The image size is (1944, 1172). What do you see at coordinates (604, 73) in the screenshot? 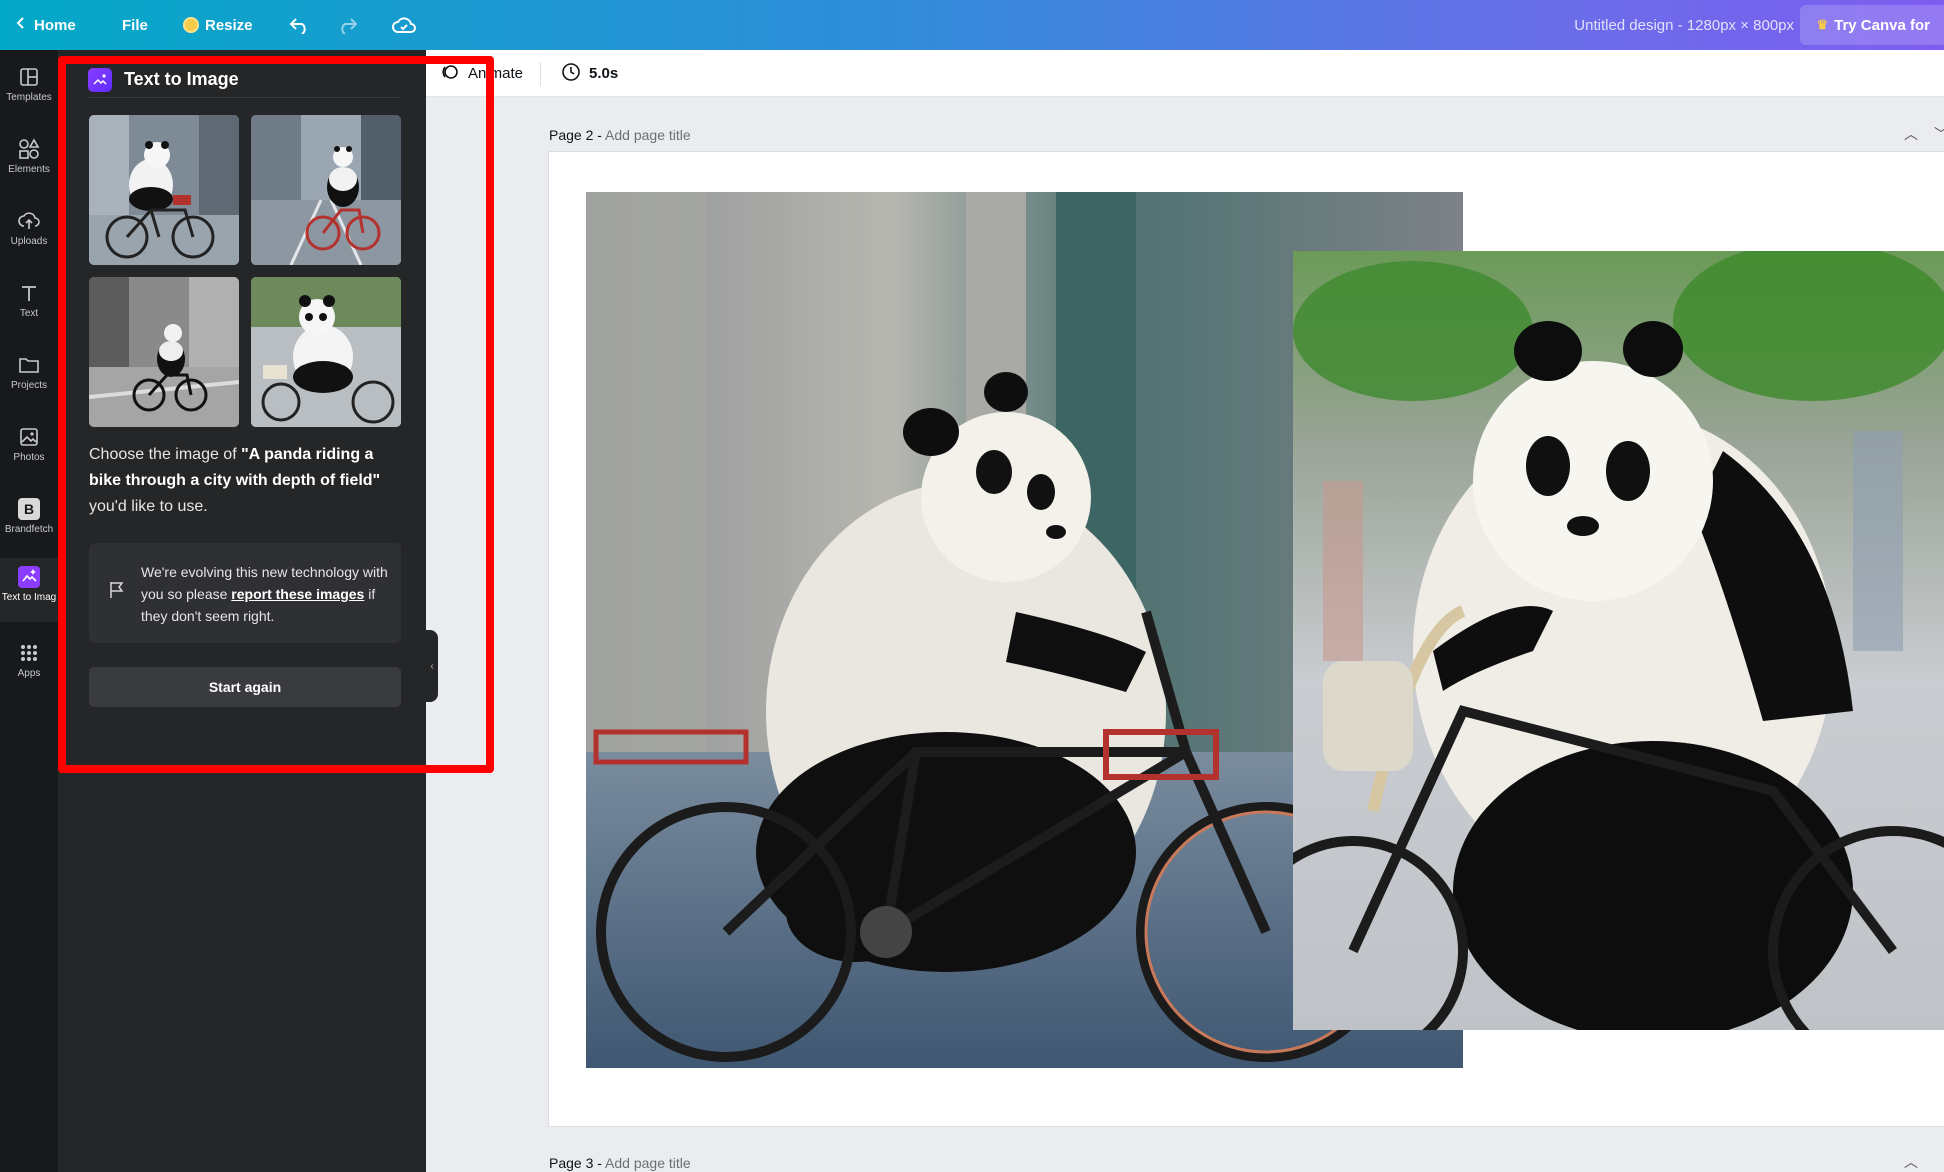
I see `duration-label: 5.0s` at bounding box center [604, 73].